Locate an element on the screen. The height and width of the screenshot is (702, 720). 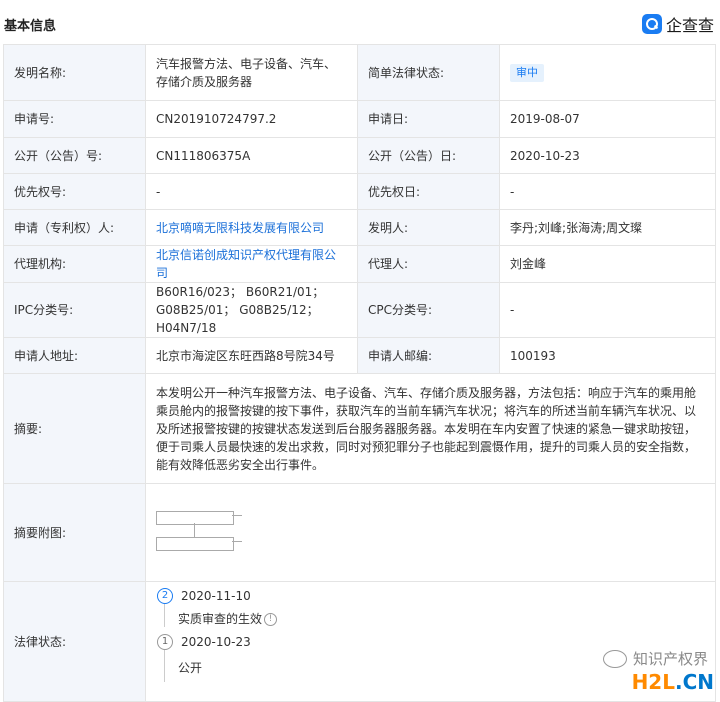
timeline-step-icon: 2 is located at coordinates (165, 595).